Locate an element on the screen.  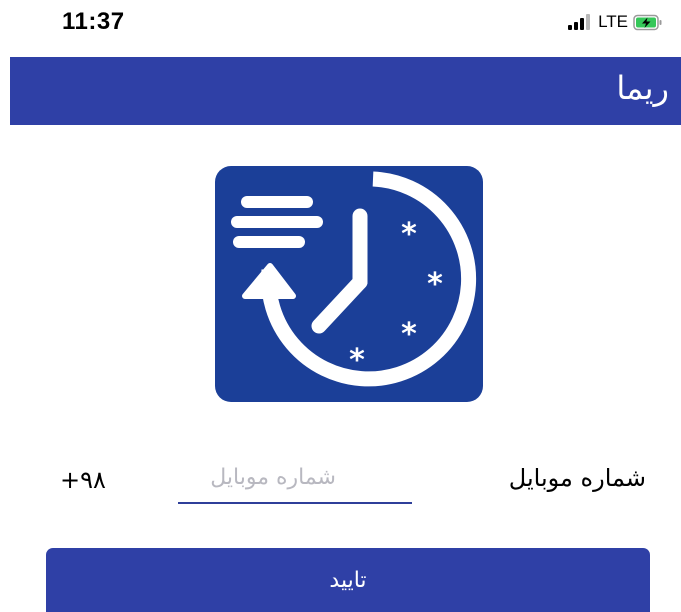
app-title: ریما is located at coordinates (642, 88).